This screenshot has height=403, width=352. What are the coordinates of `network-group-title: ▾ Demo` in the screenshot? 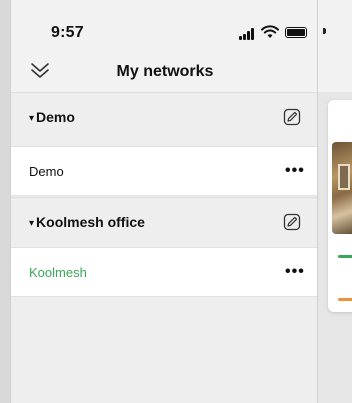 It's located at (52, 117).